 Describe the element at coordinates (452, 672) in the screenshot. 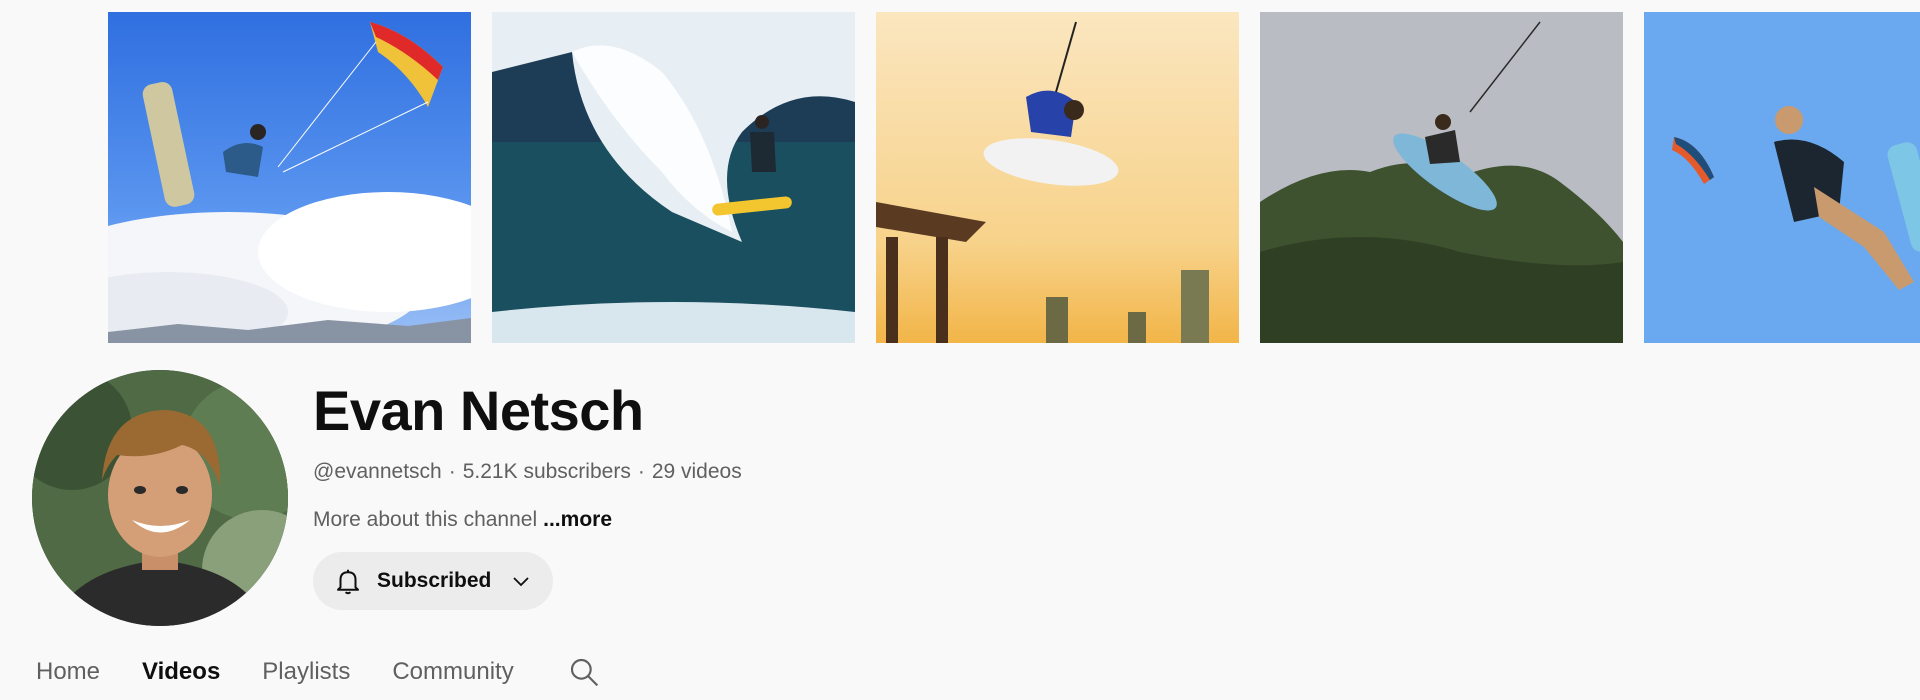

I see `tab-community: Community` at that location.